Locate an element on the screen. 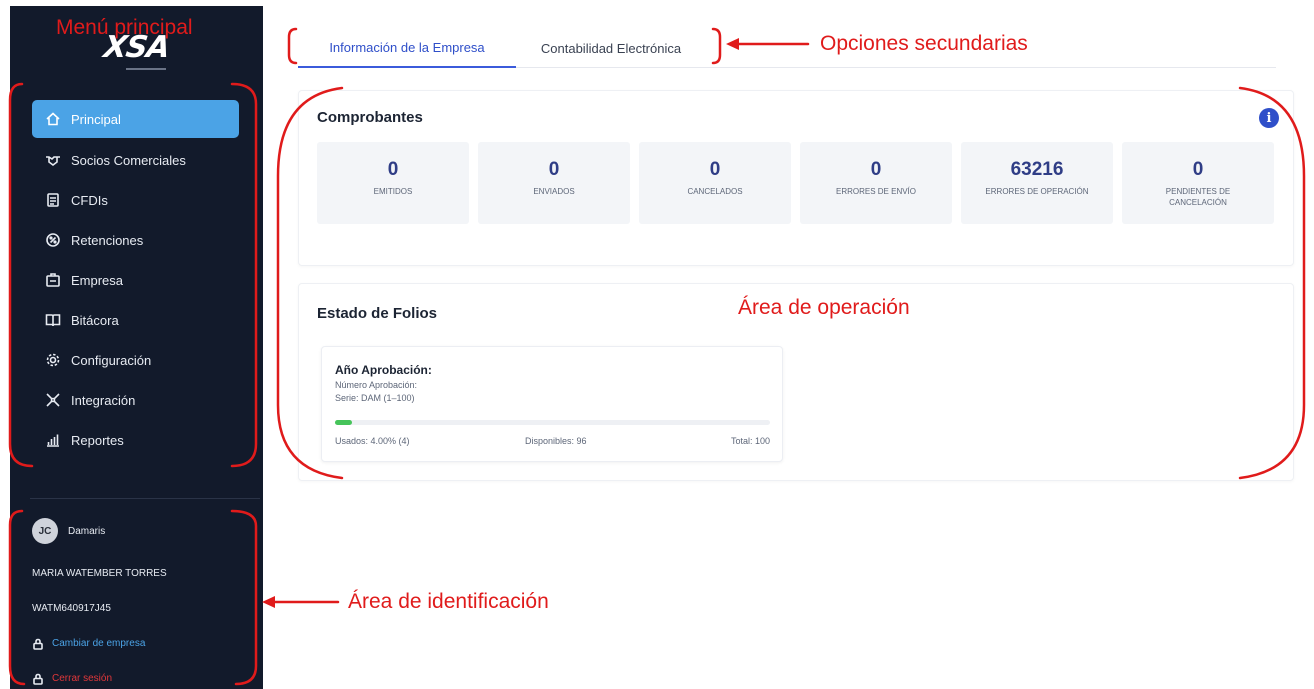 The height and width of the screenshot is (689, 1314). folio-total: Total: 100 is located at coordinates (750, 441).